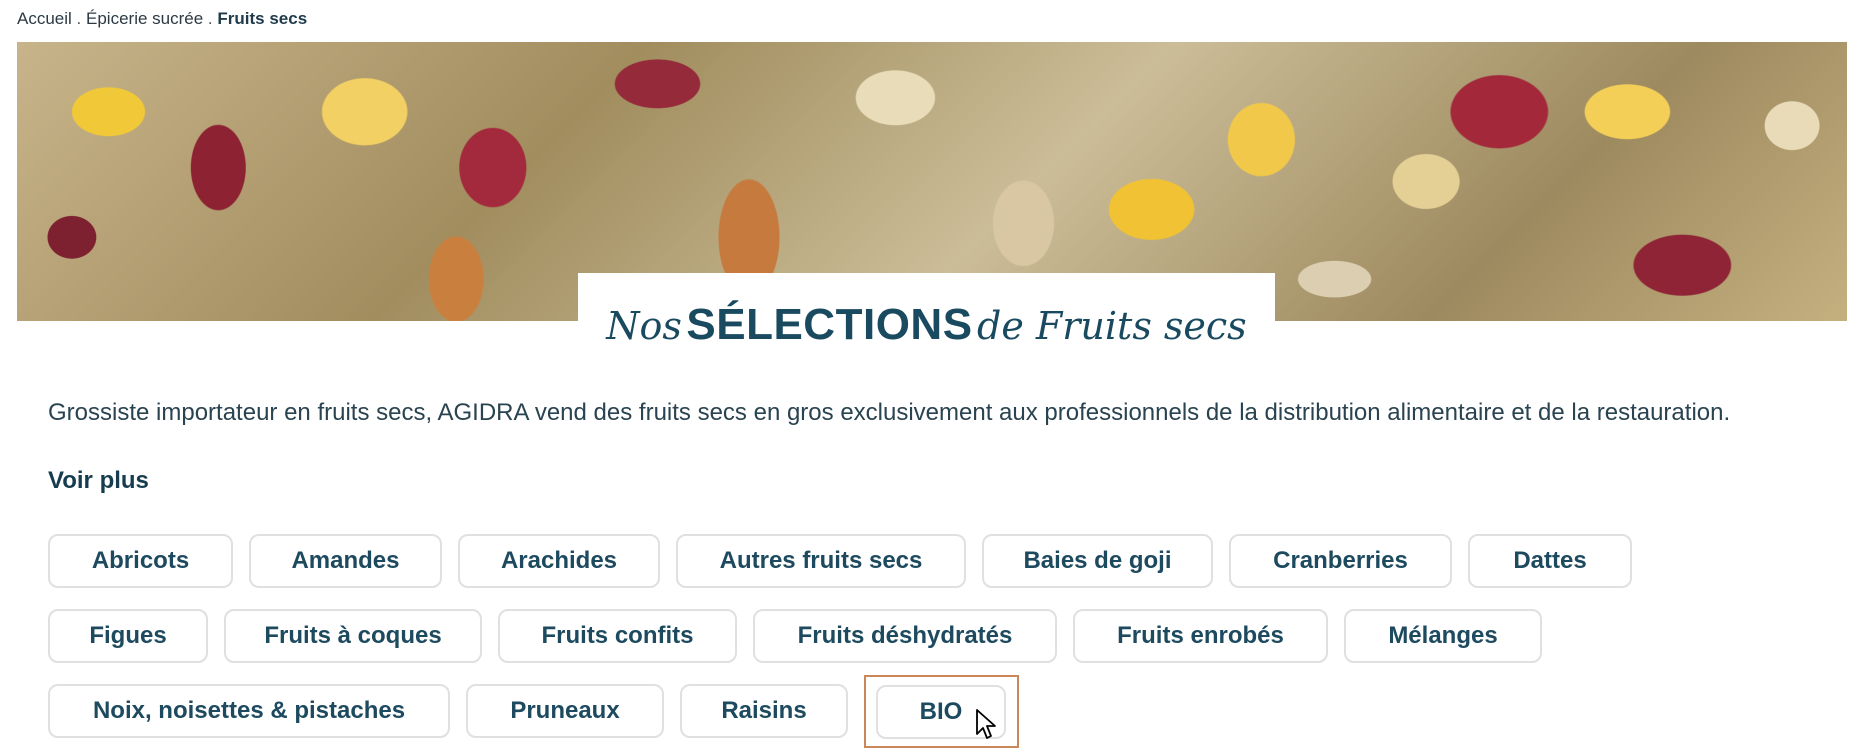  Describe the element at coordinates (1443, 636) in the screenshot. I see `category-chip-melanges: Mélanges` at that location.